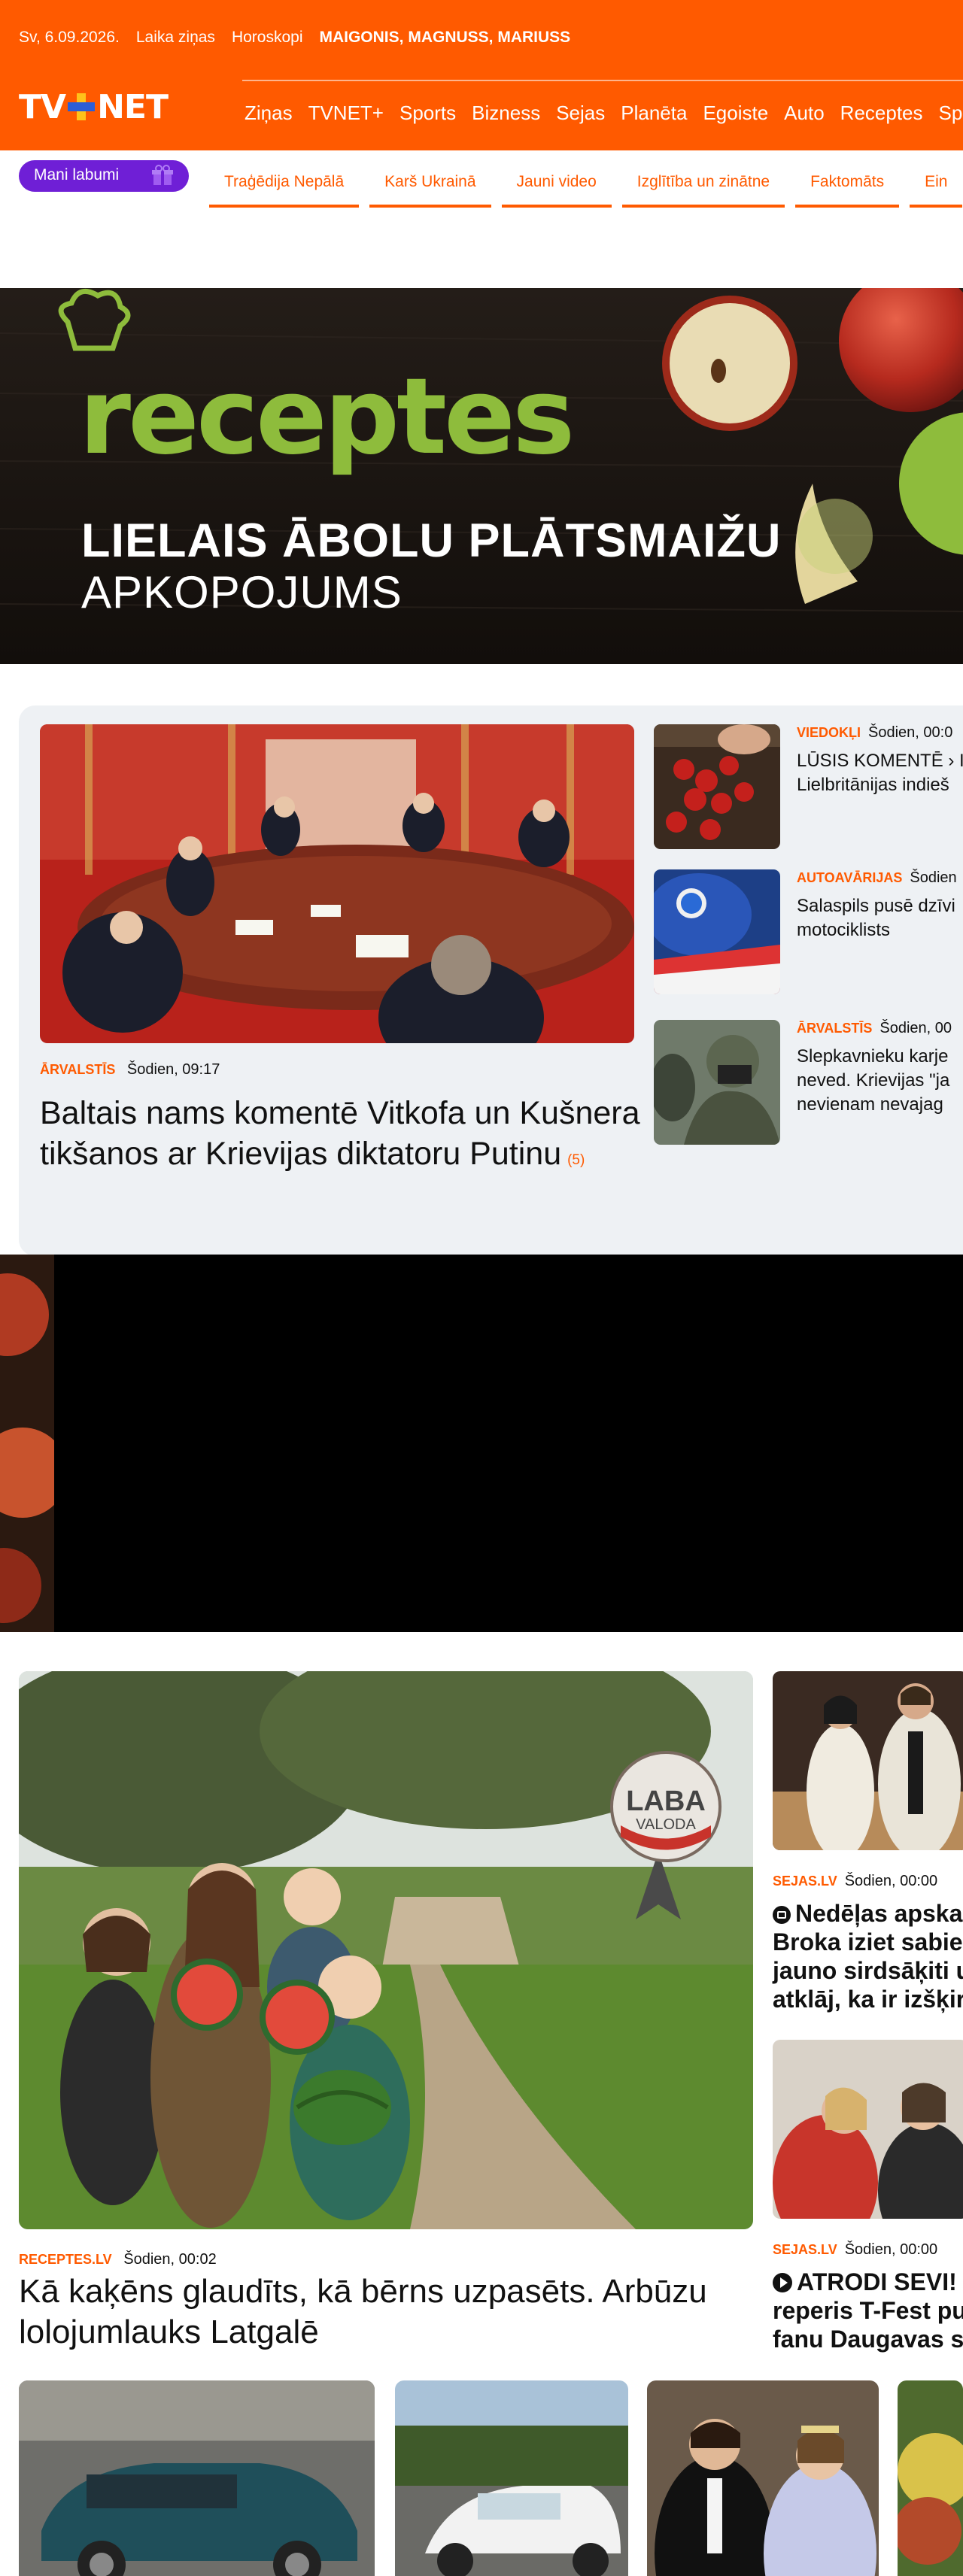 The height and width of the screenshot is (2576, 963). Describe the element at coordinates (430, 179) in the screenshot. I see `topic-kars-ukraina: Karš Ukrainā` at that location.